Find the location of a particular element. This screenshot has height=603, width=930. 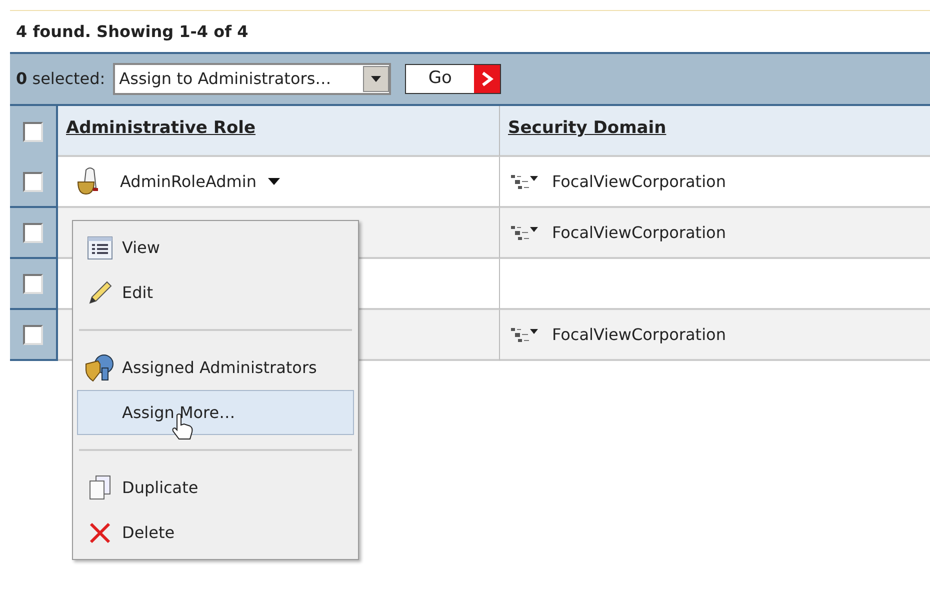

shield-icon is located at coordinates (100, 368).